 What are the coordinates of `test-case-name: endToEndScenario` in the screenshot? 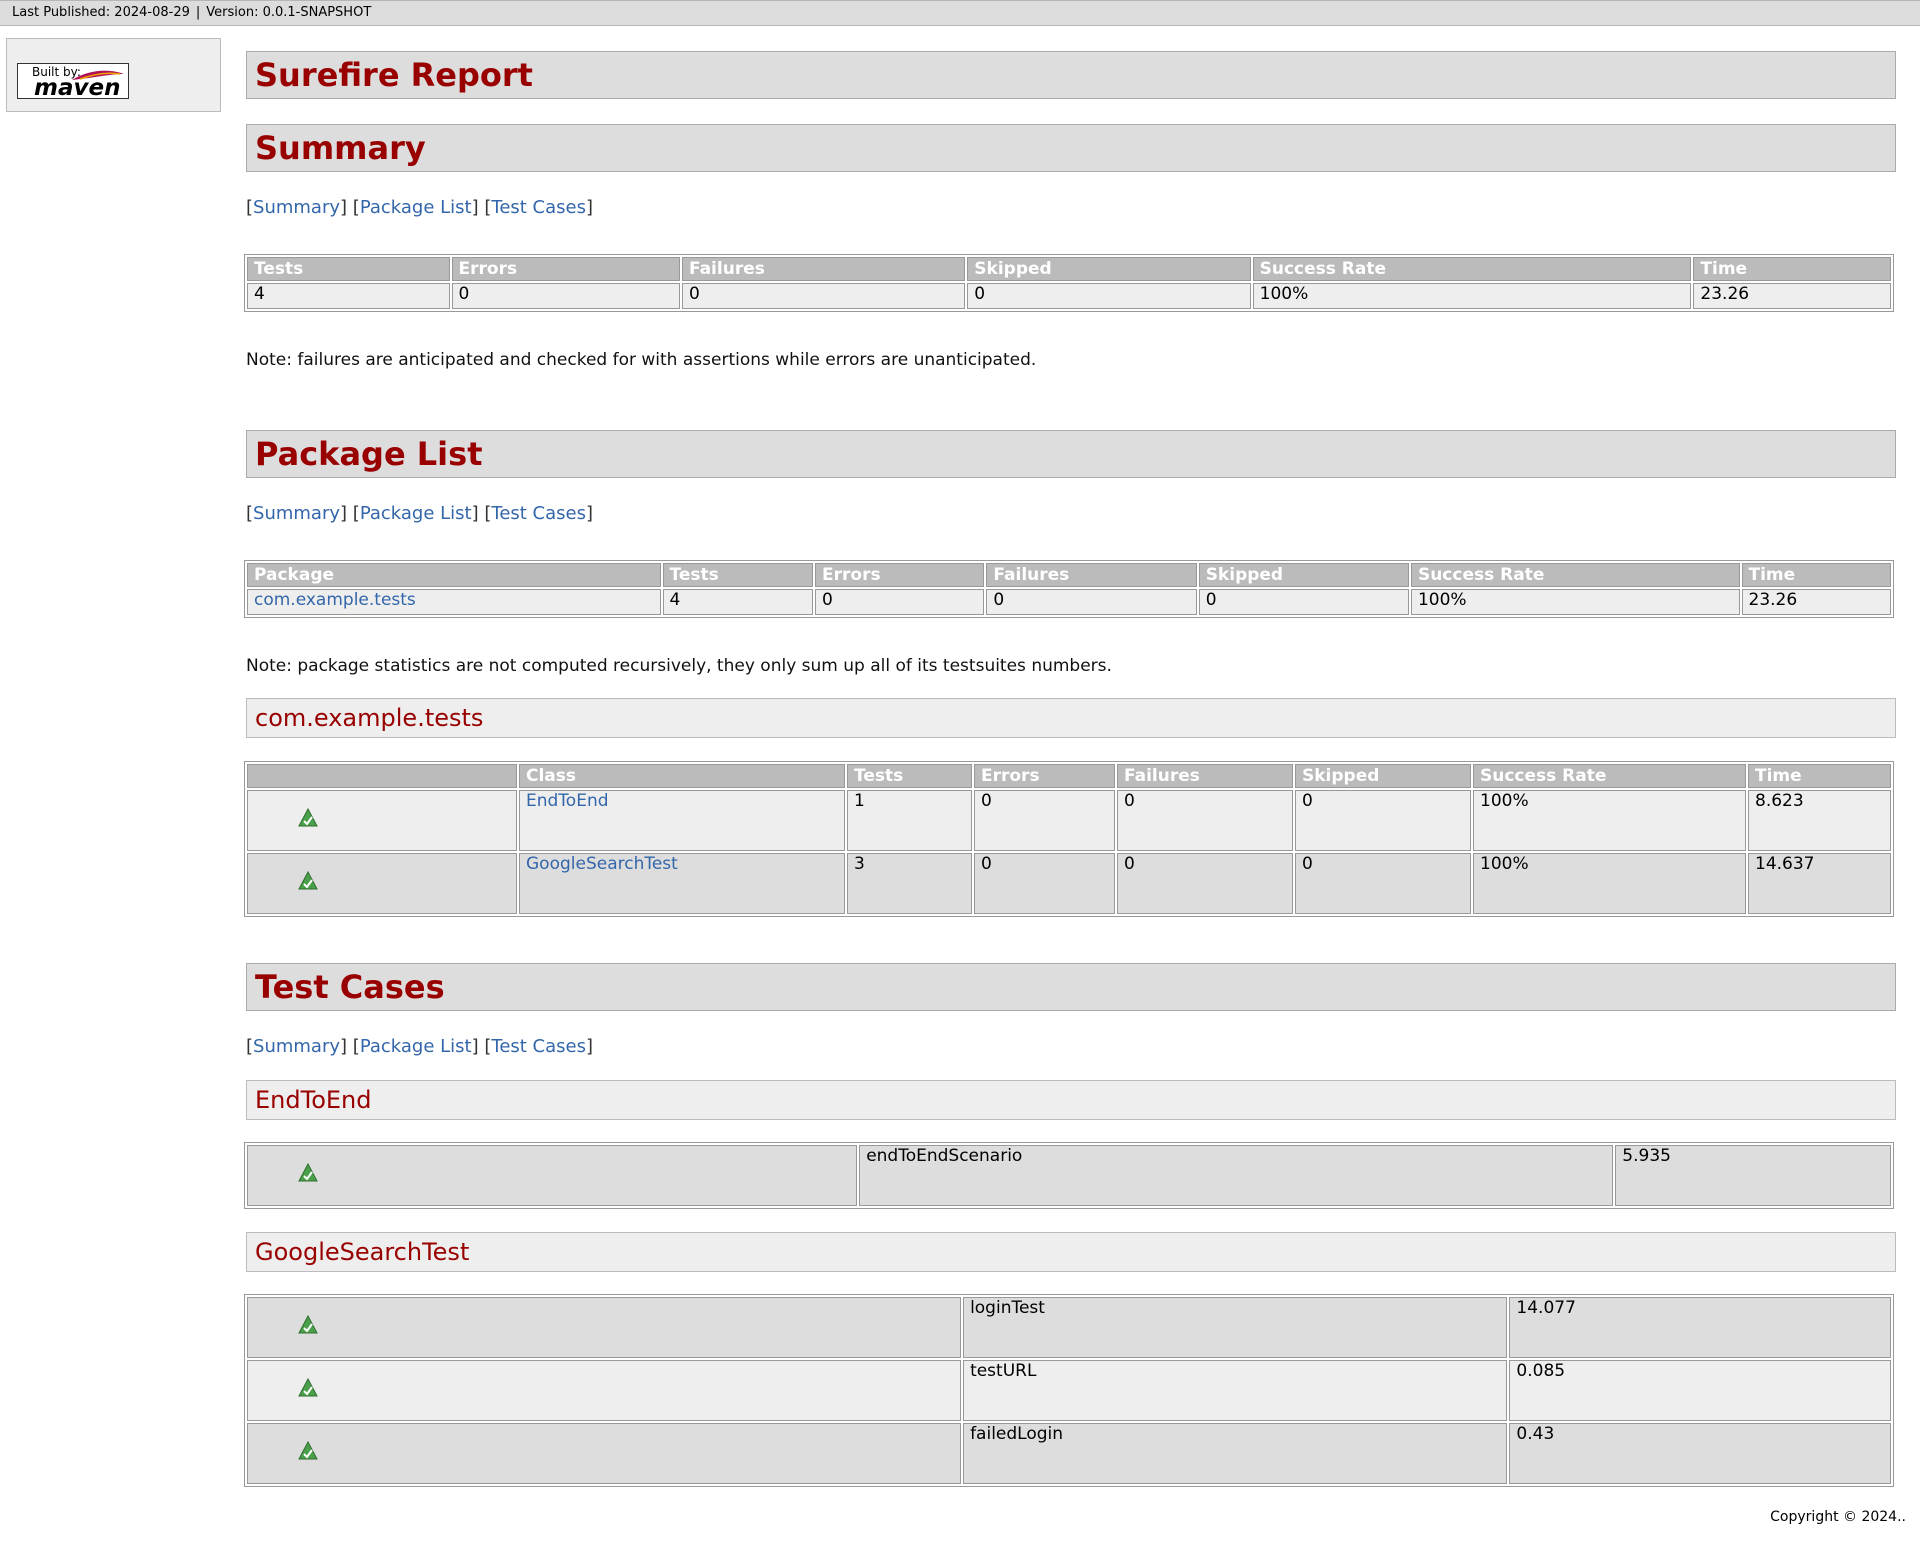 It's located at (1236, 1175).